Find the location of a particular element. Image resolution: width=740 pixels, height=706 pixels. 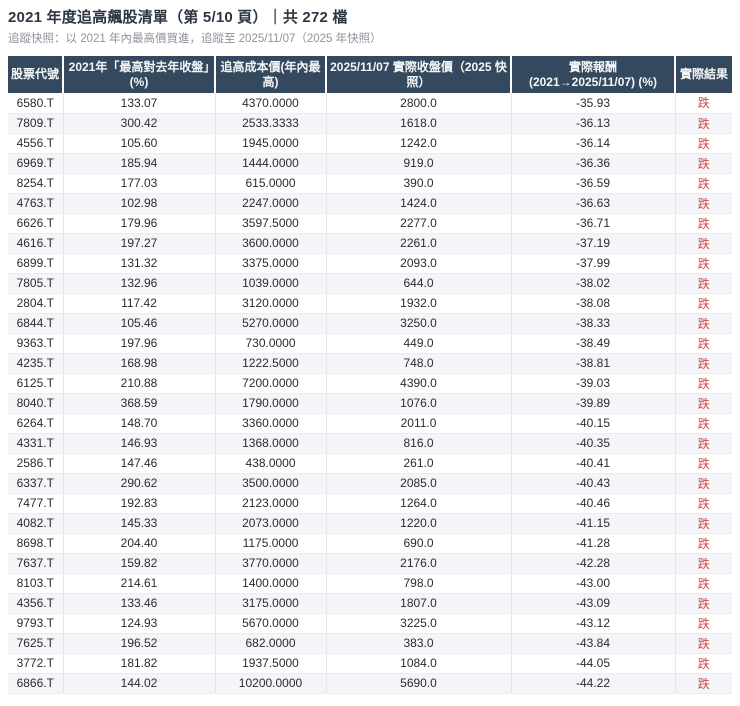

cell-return: -40.15 is located at coordinates (592, 423).